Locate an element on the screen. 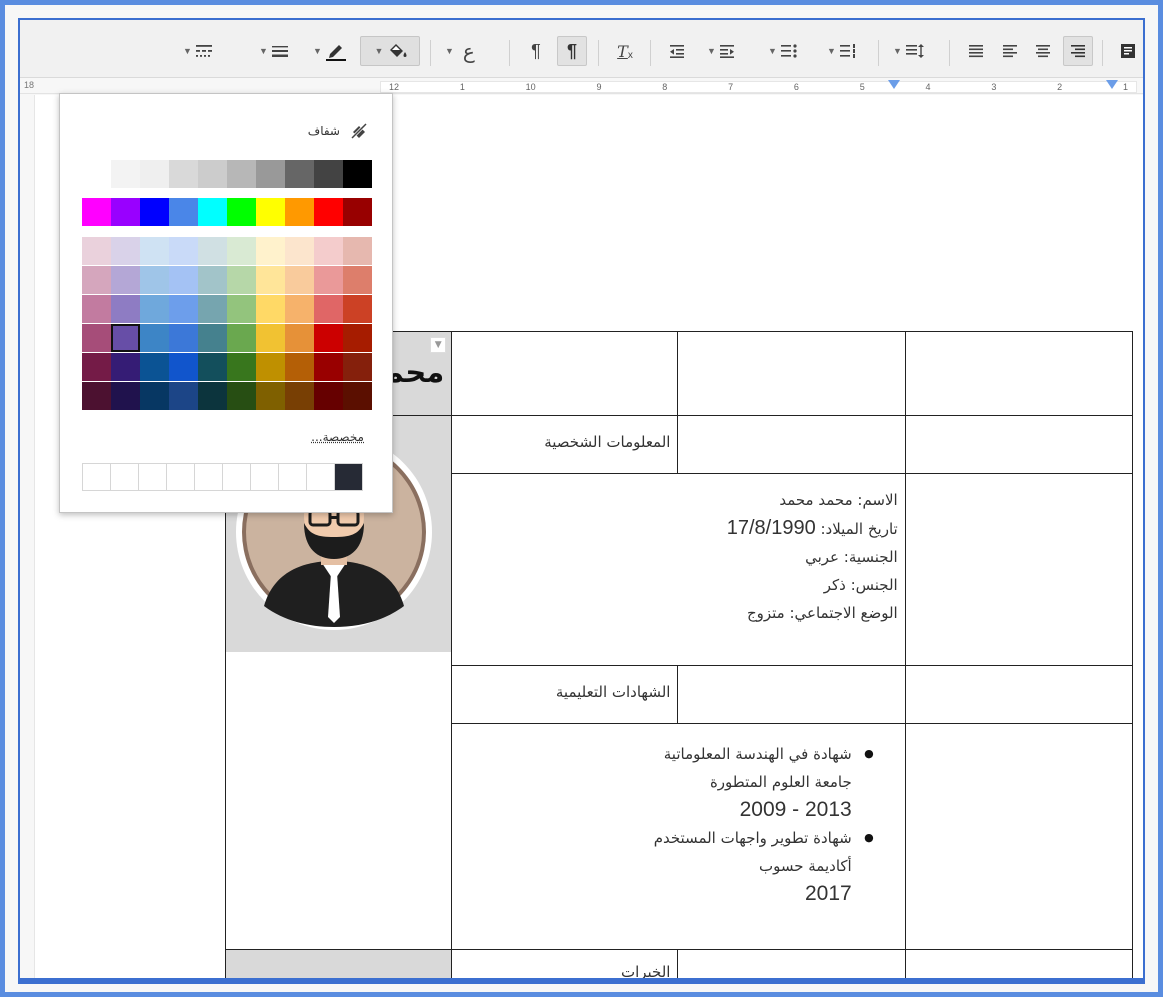 The image size is (1163, 997). ruler: 18 12 1 10 9 8 7 6 5 4 3 2 1 is located at coordinates (581, 86).